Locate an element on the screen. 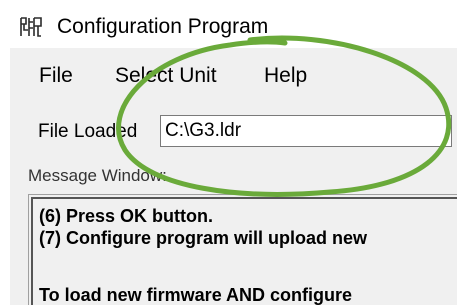 Image resolution: width=457 pixels, height=305 pixels. message-window-label: Message Window: is located at coordinates (97, 175).